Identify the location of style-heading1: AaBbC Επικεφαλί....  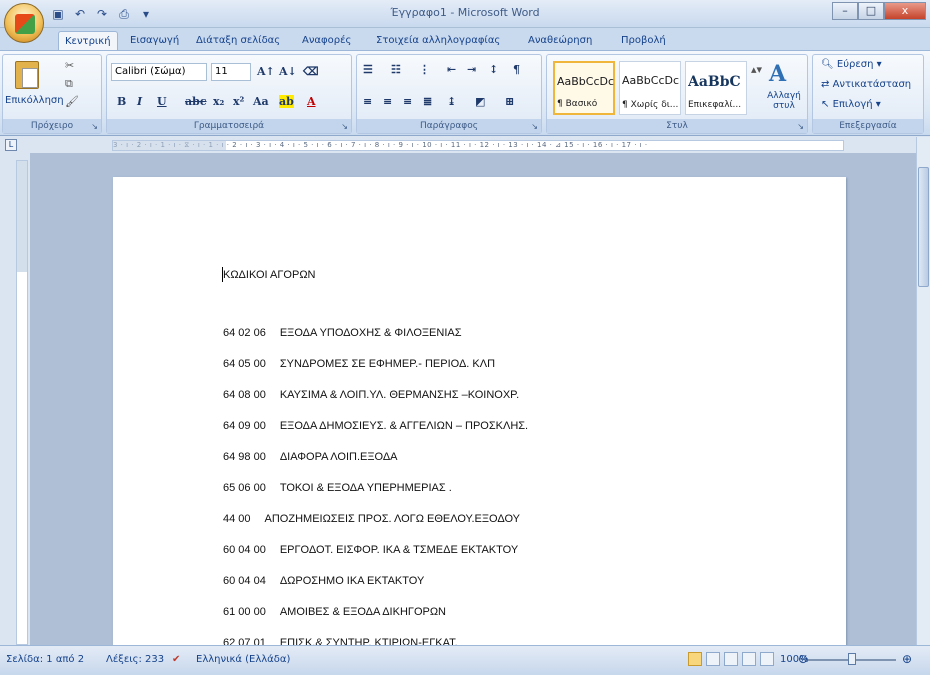
(716, 88).